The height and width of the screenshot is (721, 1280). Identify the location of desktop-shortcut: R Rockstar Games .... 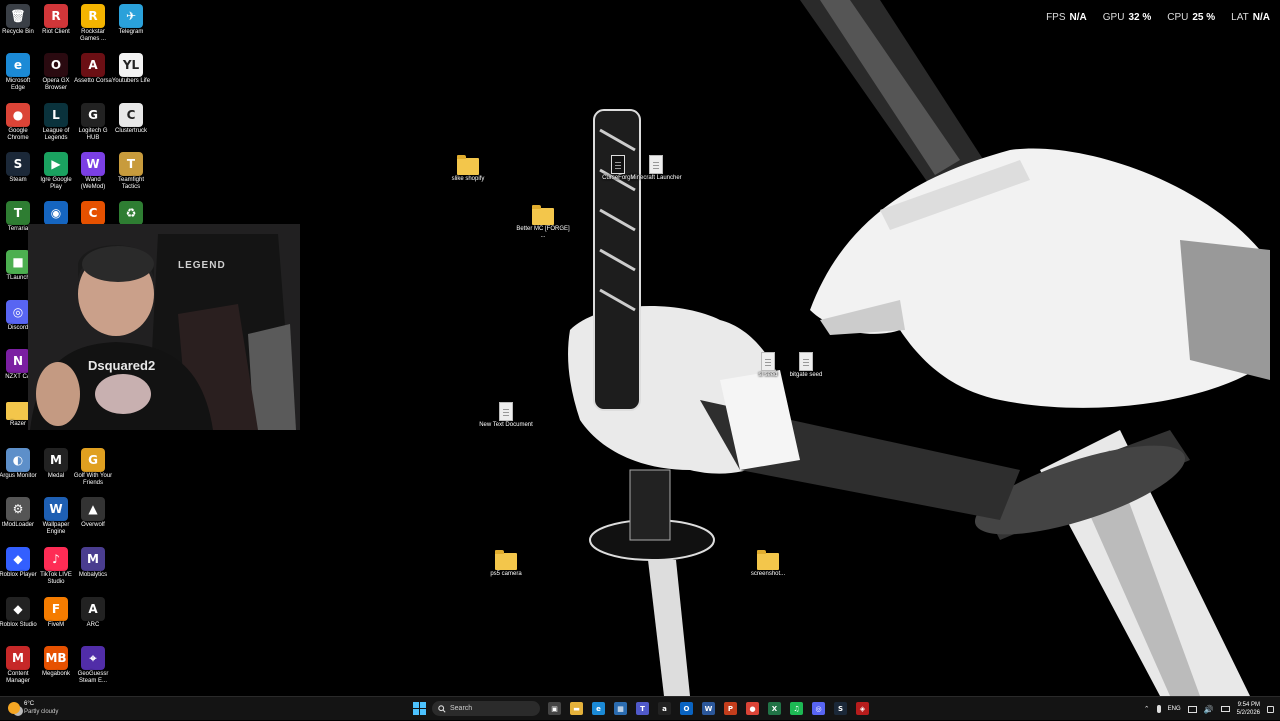
(93, 23).